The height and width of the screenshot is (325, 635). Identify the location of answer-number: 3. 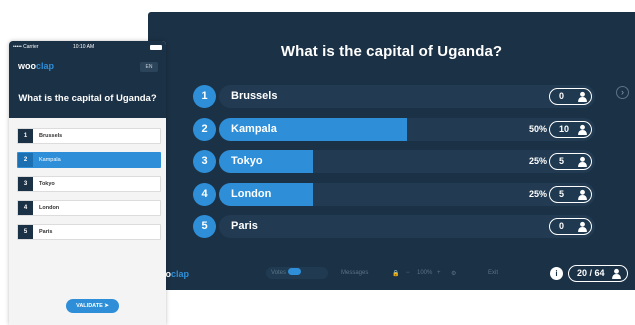
(204, 161).